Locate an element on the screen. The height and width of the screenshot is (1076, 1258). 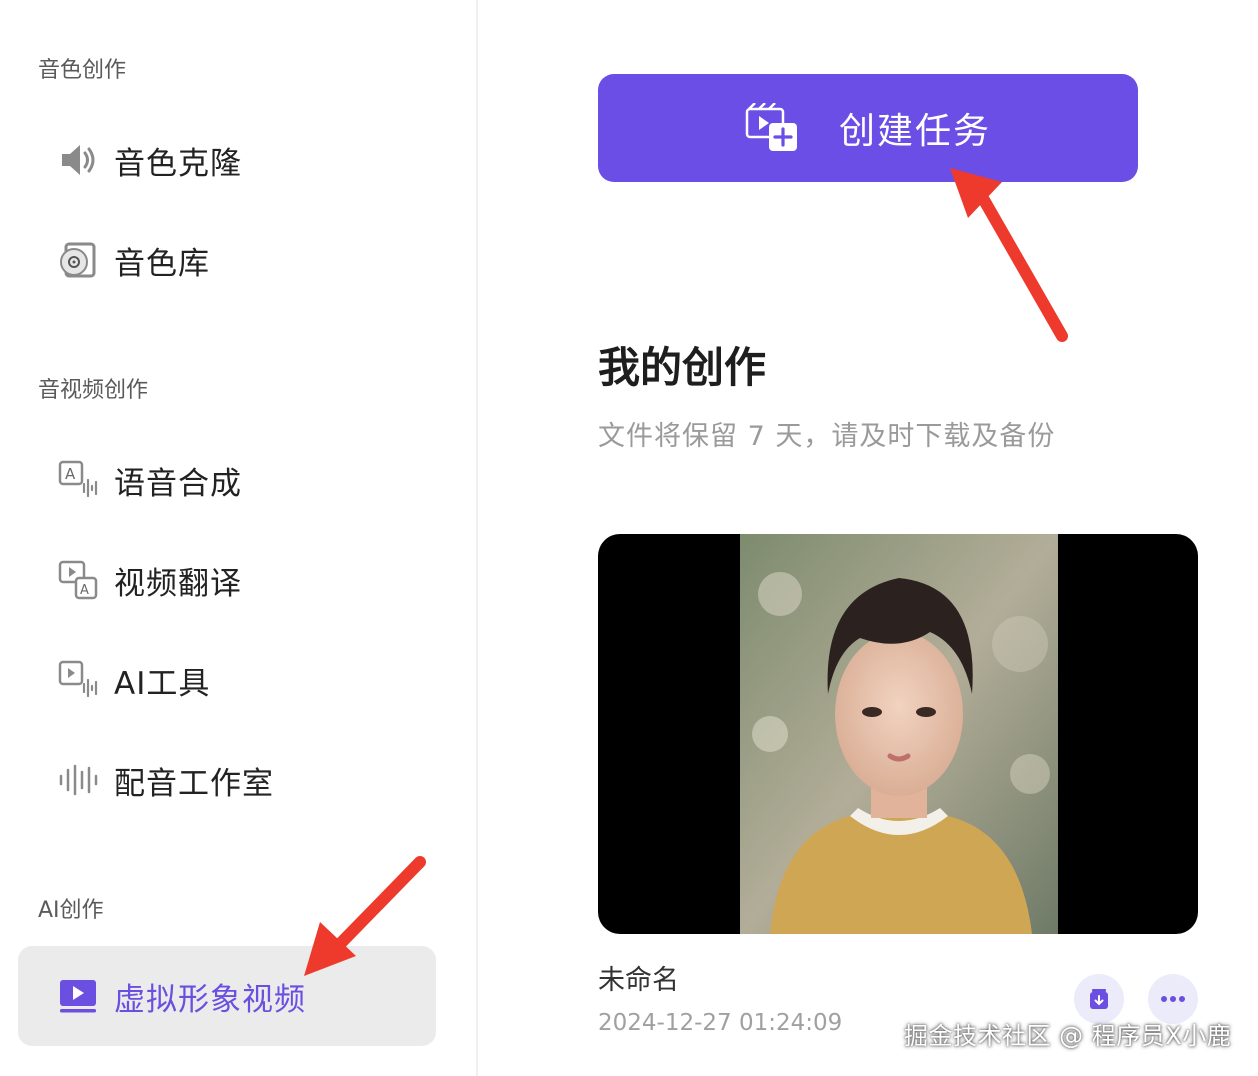
sidebar-item-label: 虚拟形象视频 is located at coordinates (210, 999).